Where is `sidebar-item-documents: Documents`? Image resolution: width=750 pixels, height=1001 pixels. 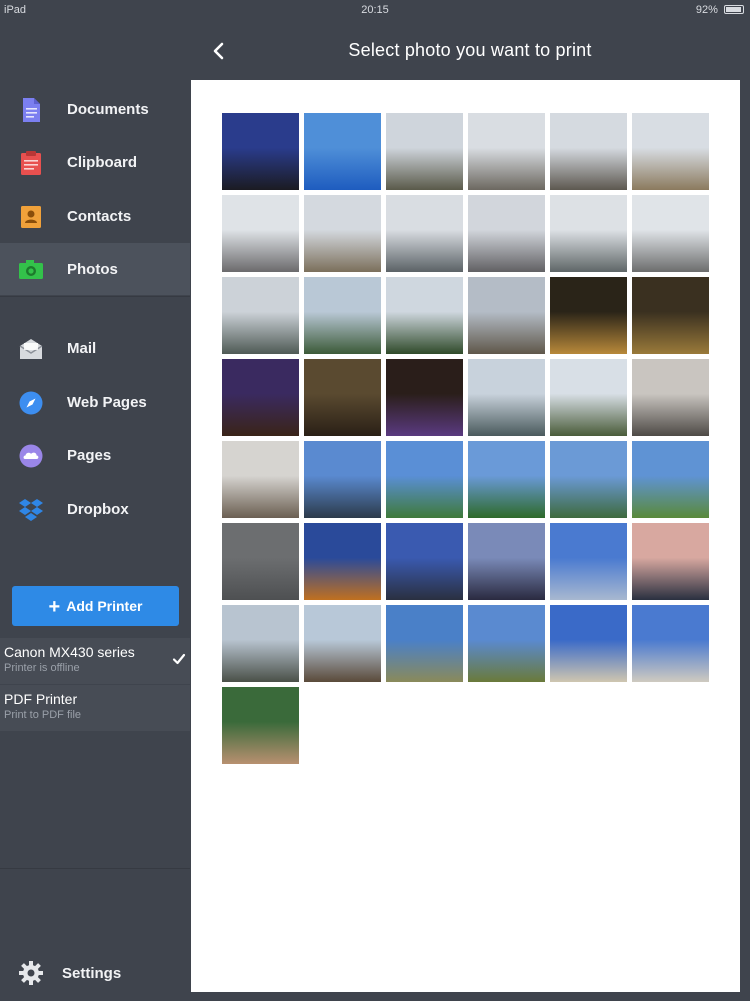 sidebar-item-documents: Documents is located at coordinates (95, 109).